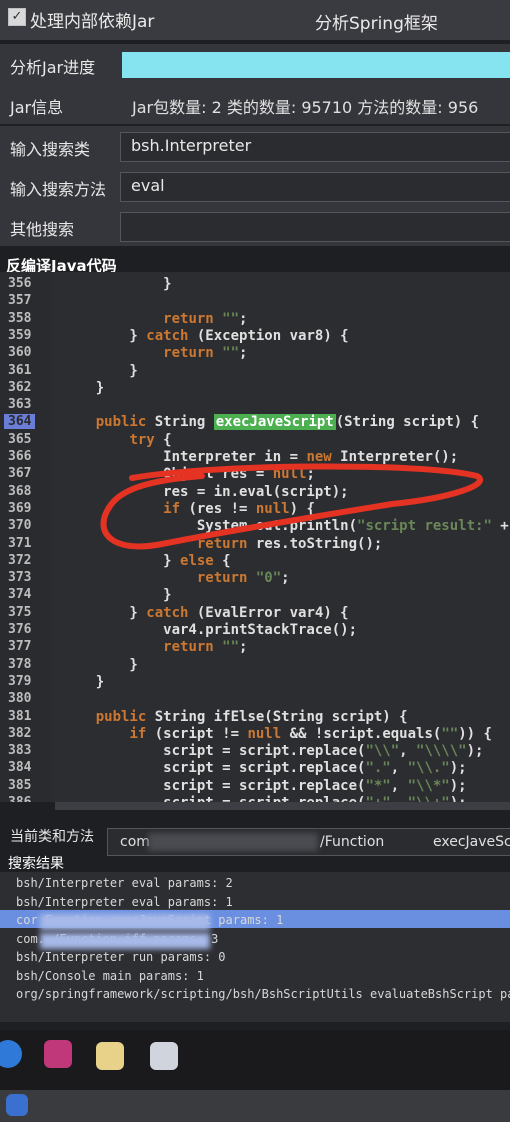  I want to click on line-number: 378, so click(20, 664).